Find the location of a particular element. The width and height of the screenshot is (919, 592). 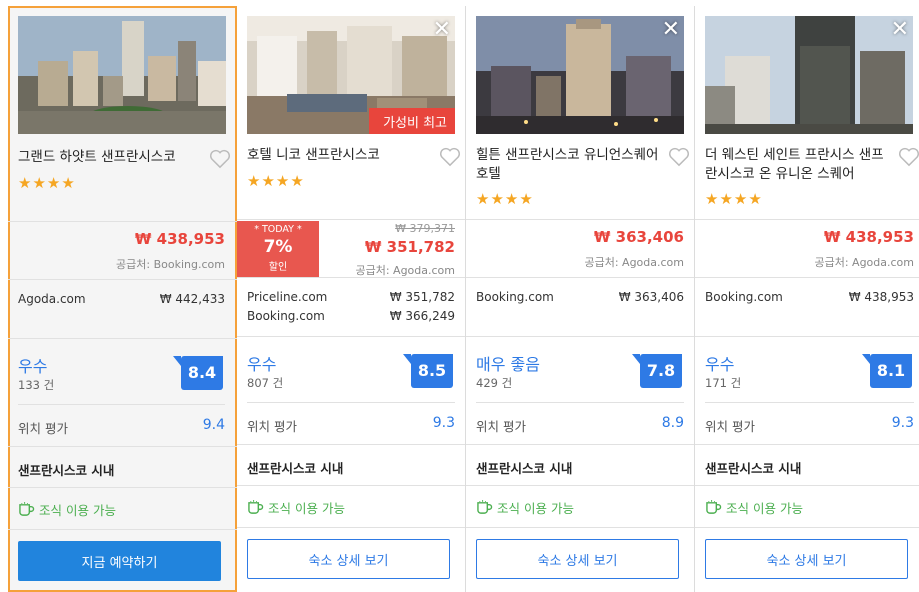

hotel-photo is located at coordinates (122, 75).